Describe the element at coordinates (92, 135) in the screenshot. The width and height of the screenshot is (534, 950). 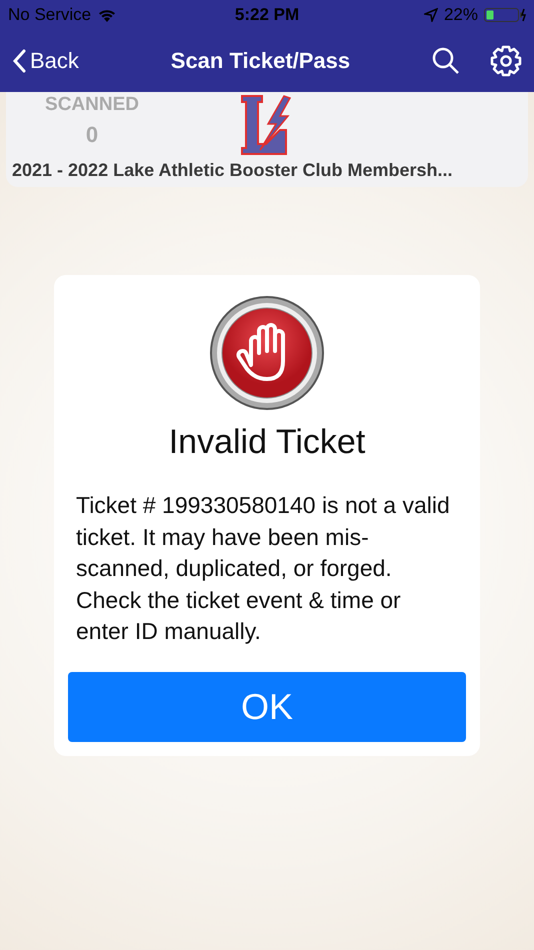
I see `scanned-count: 0` at that location.